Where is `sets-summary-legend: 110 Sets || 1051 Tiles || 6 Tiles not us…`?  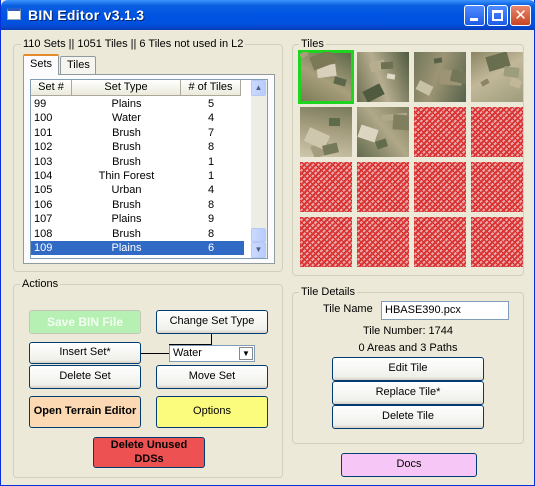
sets-summary-legend: 110 Sets || 1051 Tiles || 6 Tiles not us… is located at coordinates (133, 44).